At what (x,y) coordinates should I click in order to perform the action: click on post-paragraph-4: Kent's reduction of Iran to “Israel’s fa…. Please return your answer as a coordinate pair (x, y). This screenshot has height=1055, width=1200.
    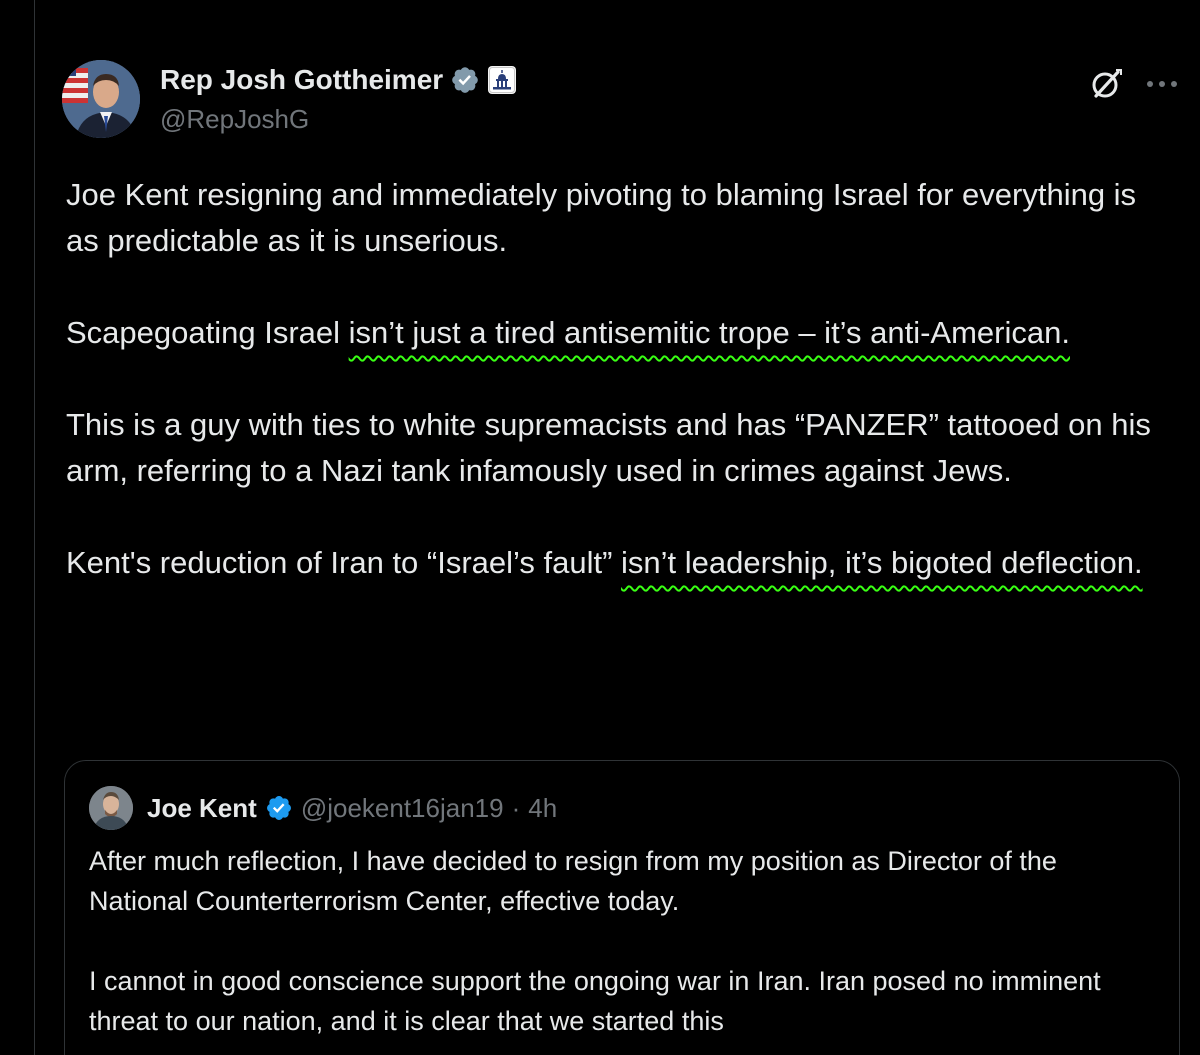
    Looking at the image, I should click on (621, 563).